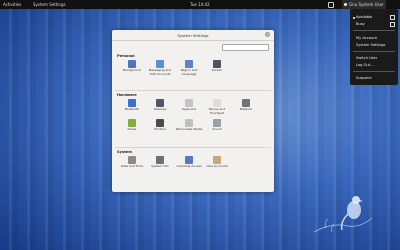 The image size is (400, 250). I want to click on date-time-icon, so click(132, 160).